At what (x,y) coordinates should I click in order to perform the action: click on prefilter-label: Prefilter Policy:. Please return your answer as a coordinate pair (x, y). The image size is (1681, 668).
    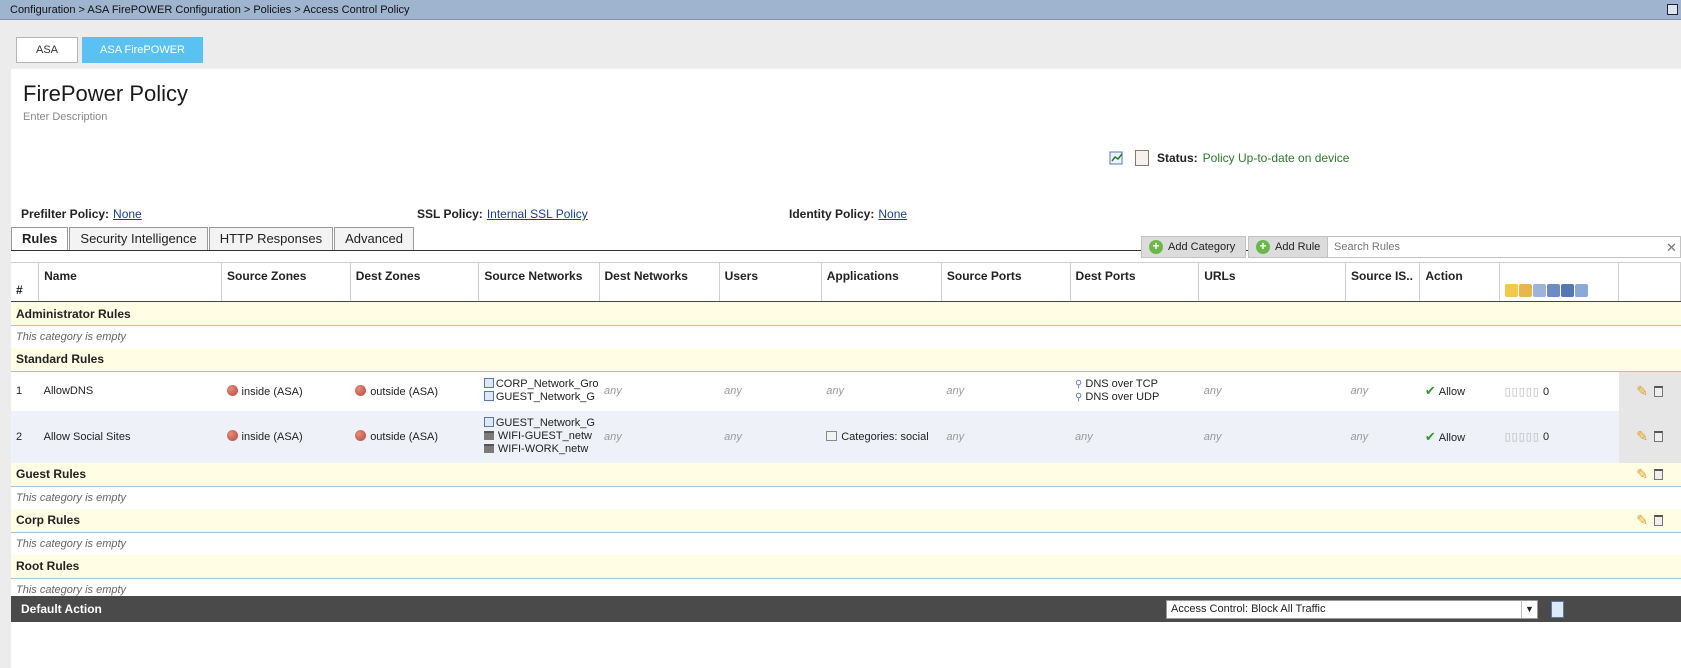
    Looking at the image, I should click on (65, 214).